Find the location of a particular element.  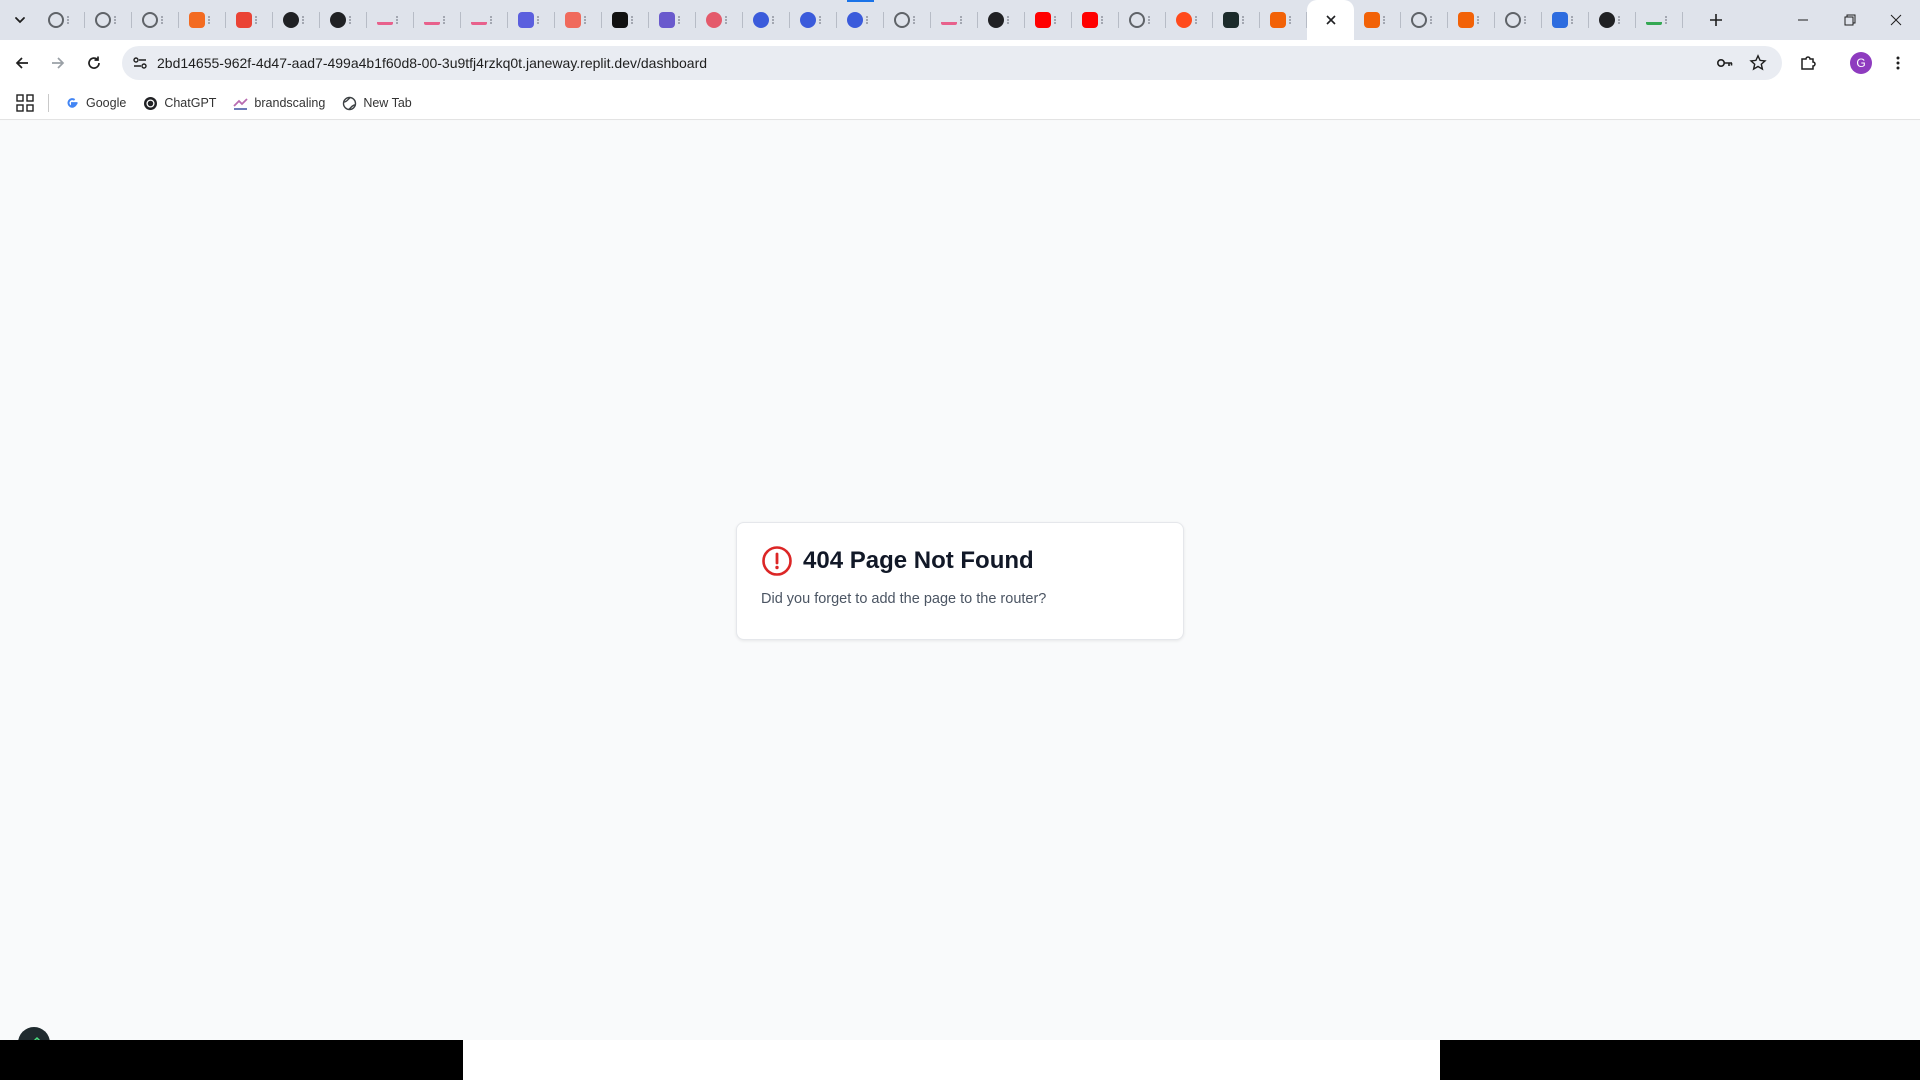

pulse-icon is located at coordinates (1231, 20).